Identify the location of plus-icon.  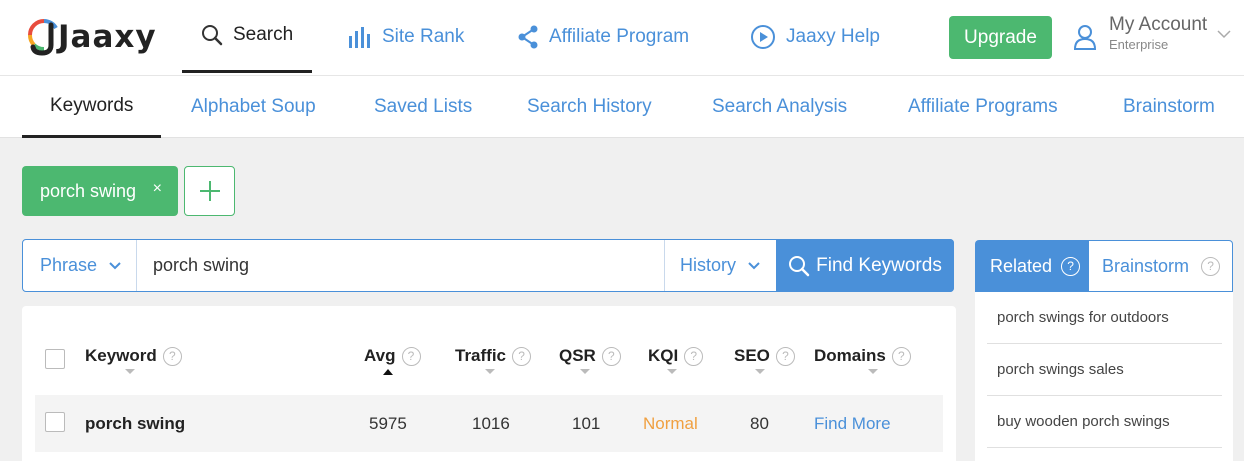
(209, 191).